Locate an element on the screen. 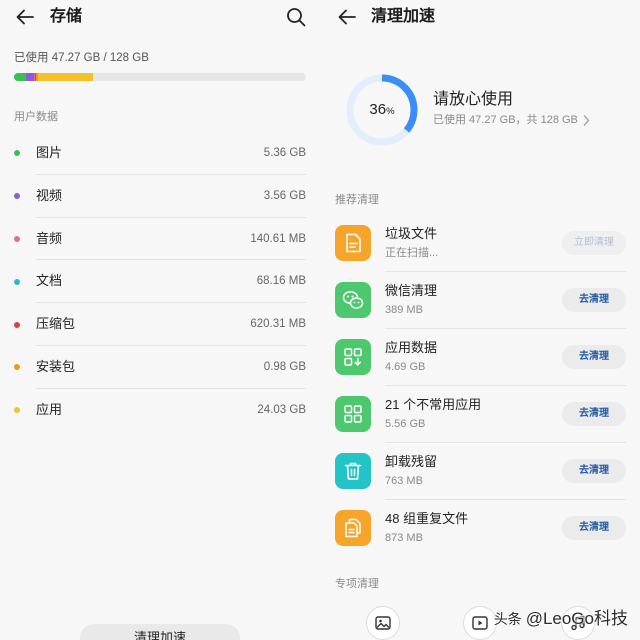  category-label: 图片 is located at coordinates (49, 152).